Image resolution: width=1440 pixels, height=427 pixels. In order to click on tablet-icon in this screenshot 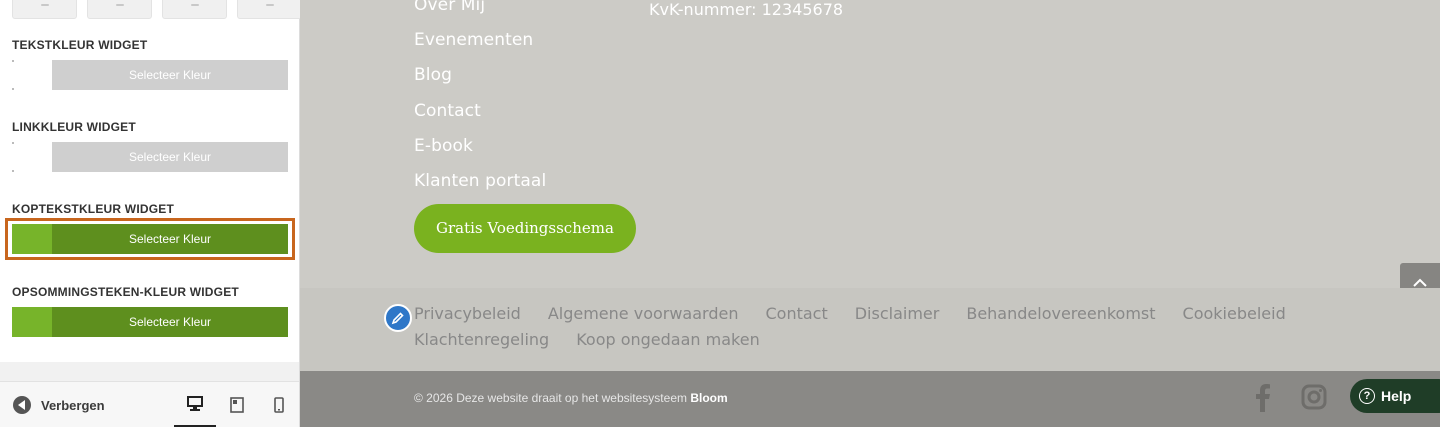, I will do `click(237, 405)`.